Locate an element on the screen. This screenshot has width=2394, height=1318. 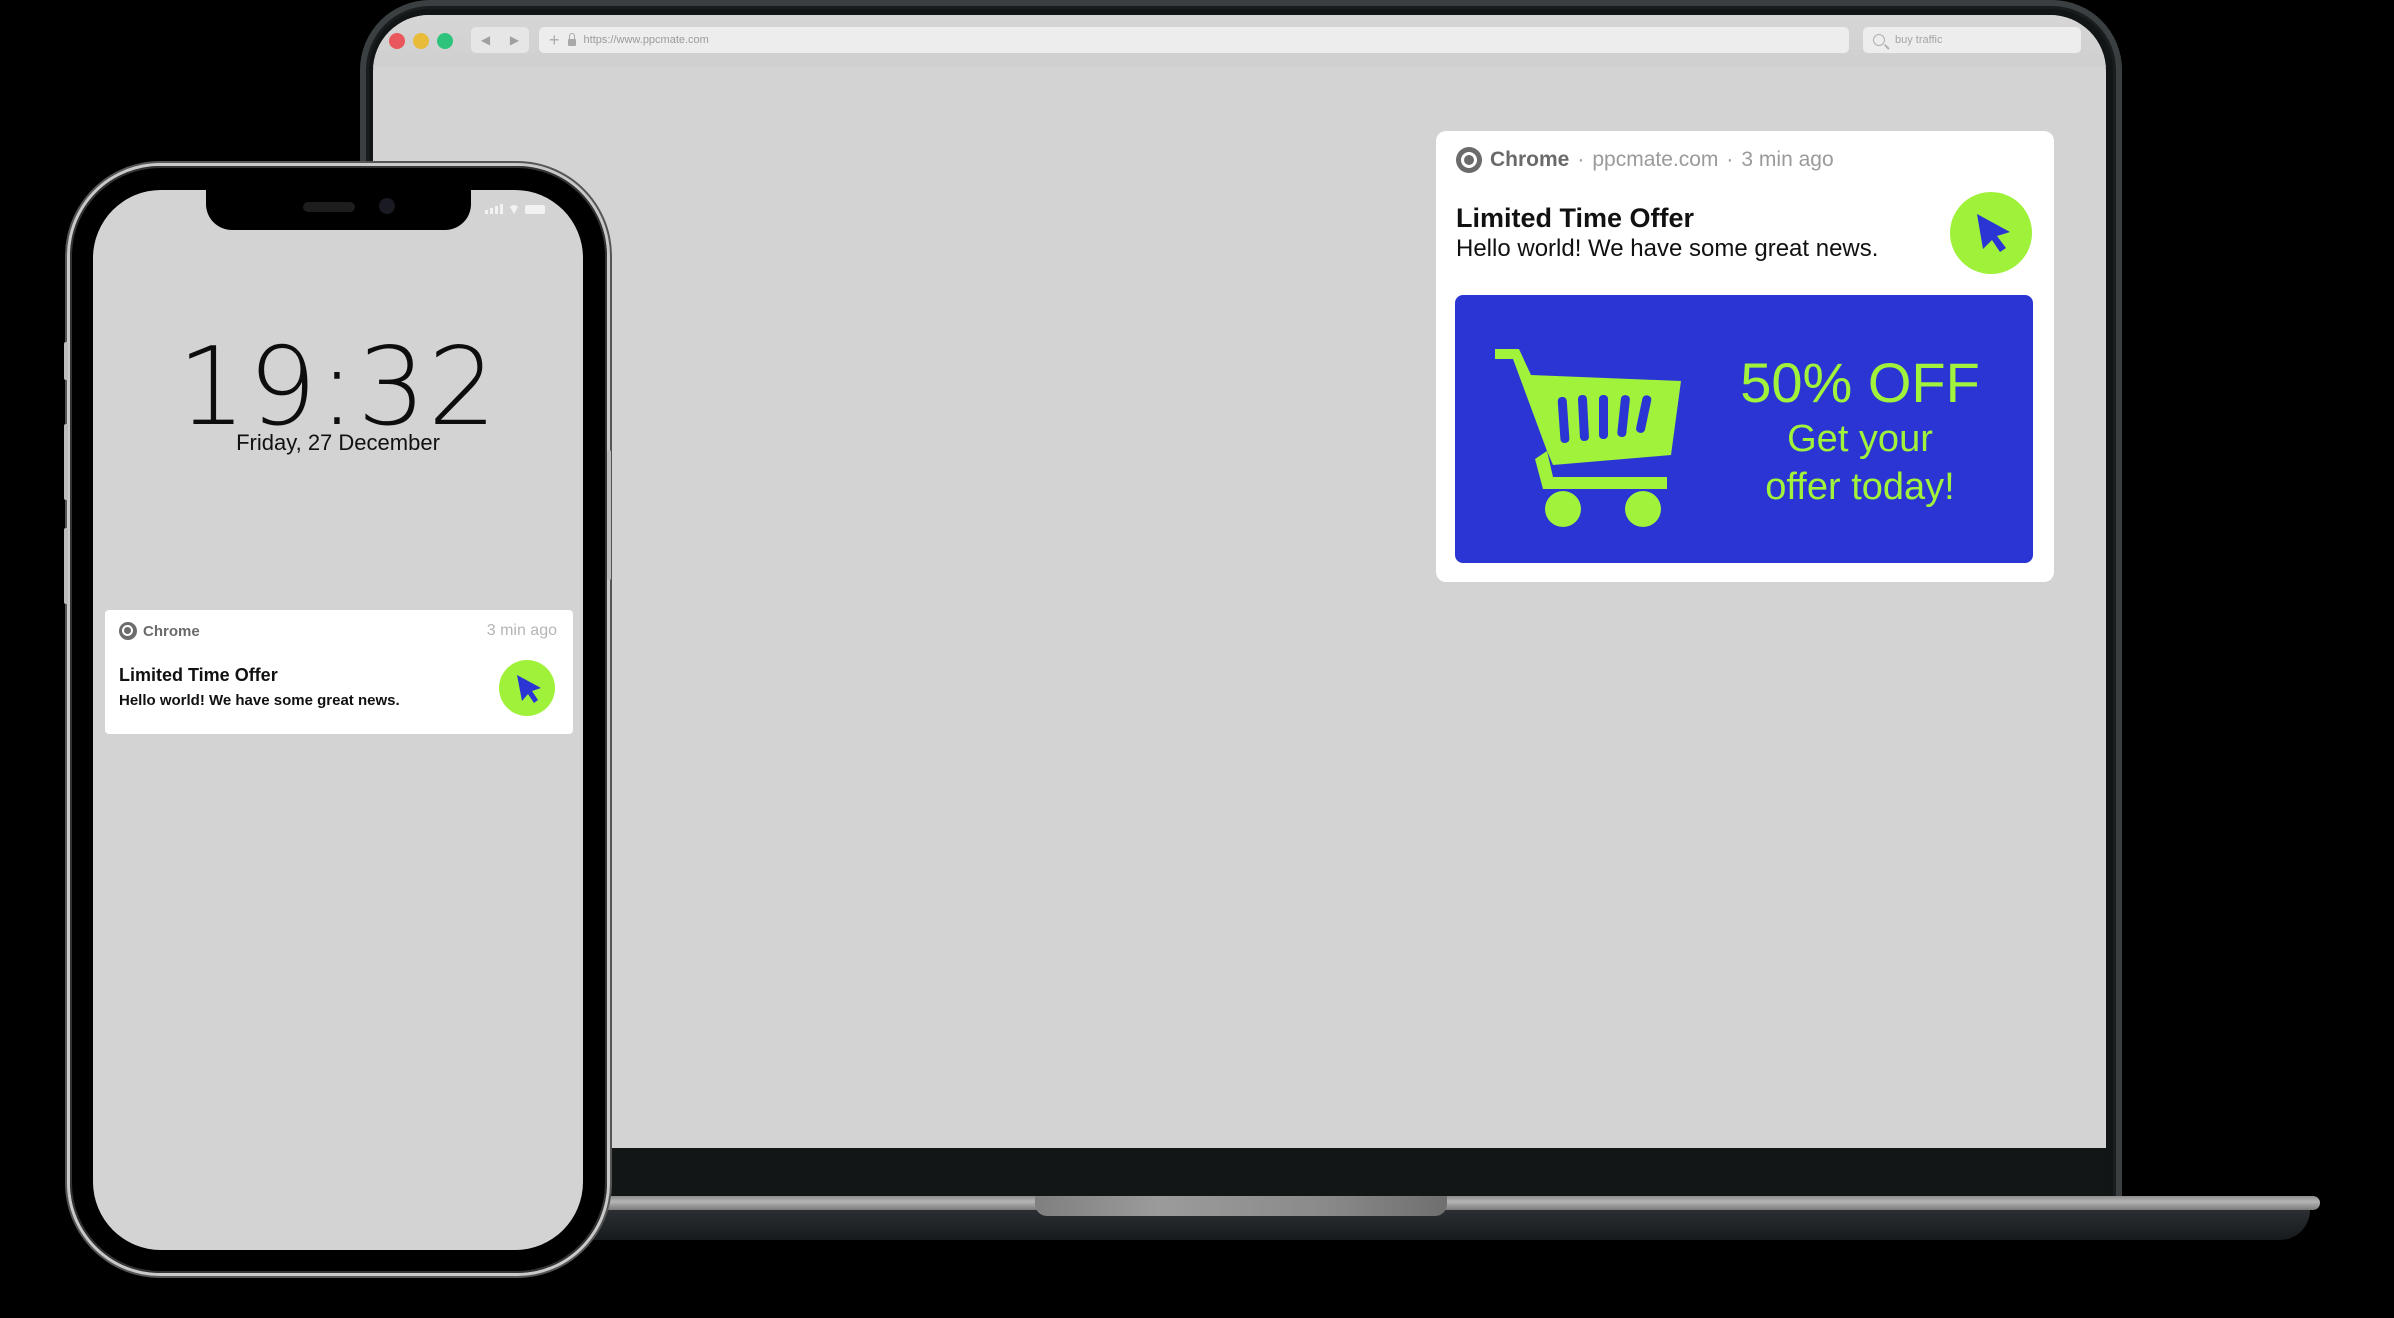
maximize-window-button is located at coordinates (445, 41).